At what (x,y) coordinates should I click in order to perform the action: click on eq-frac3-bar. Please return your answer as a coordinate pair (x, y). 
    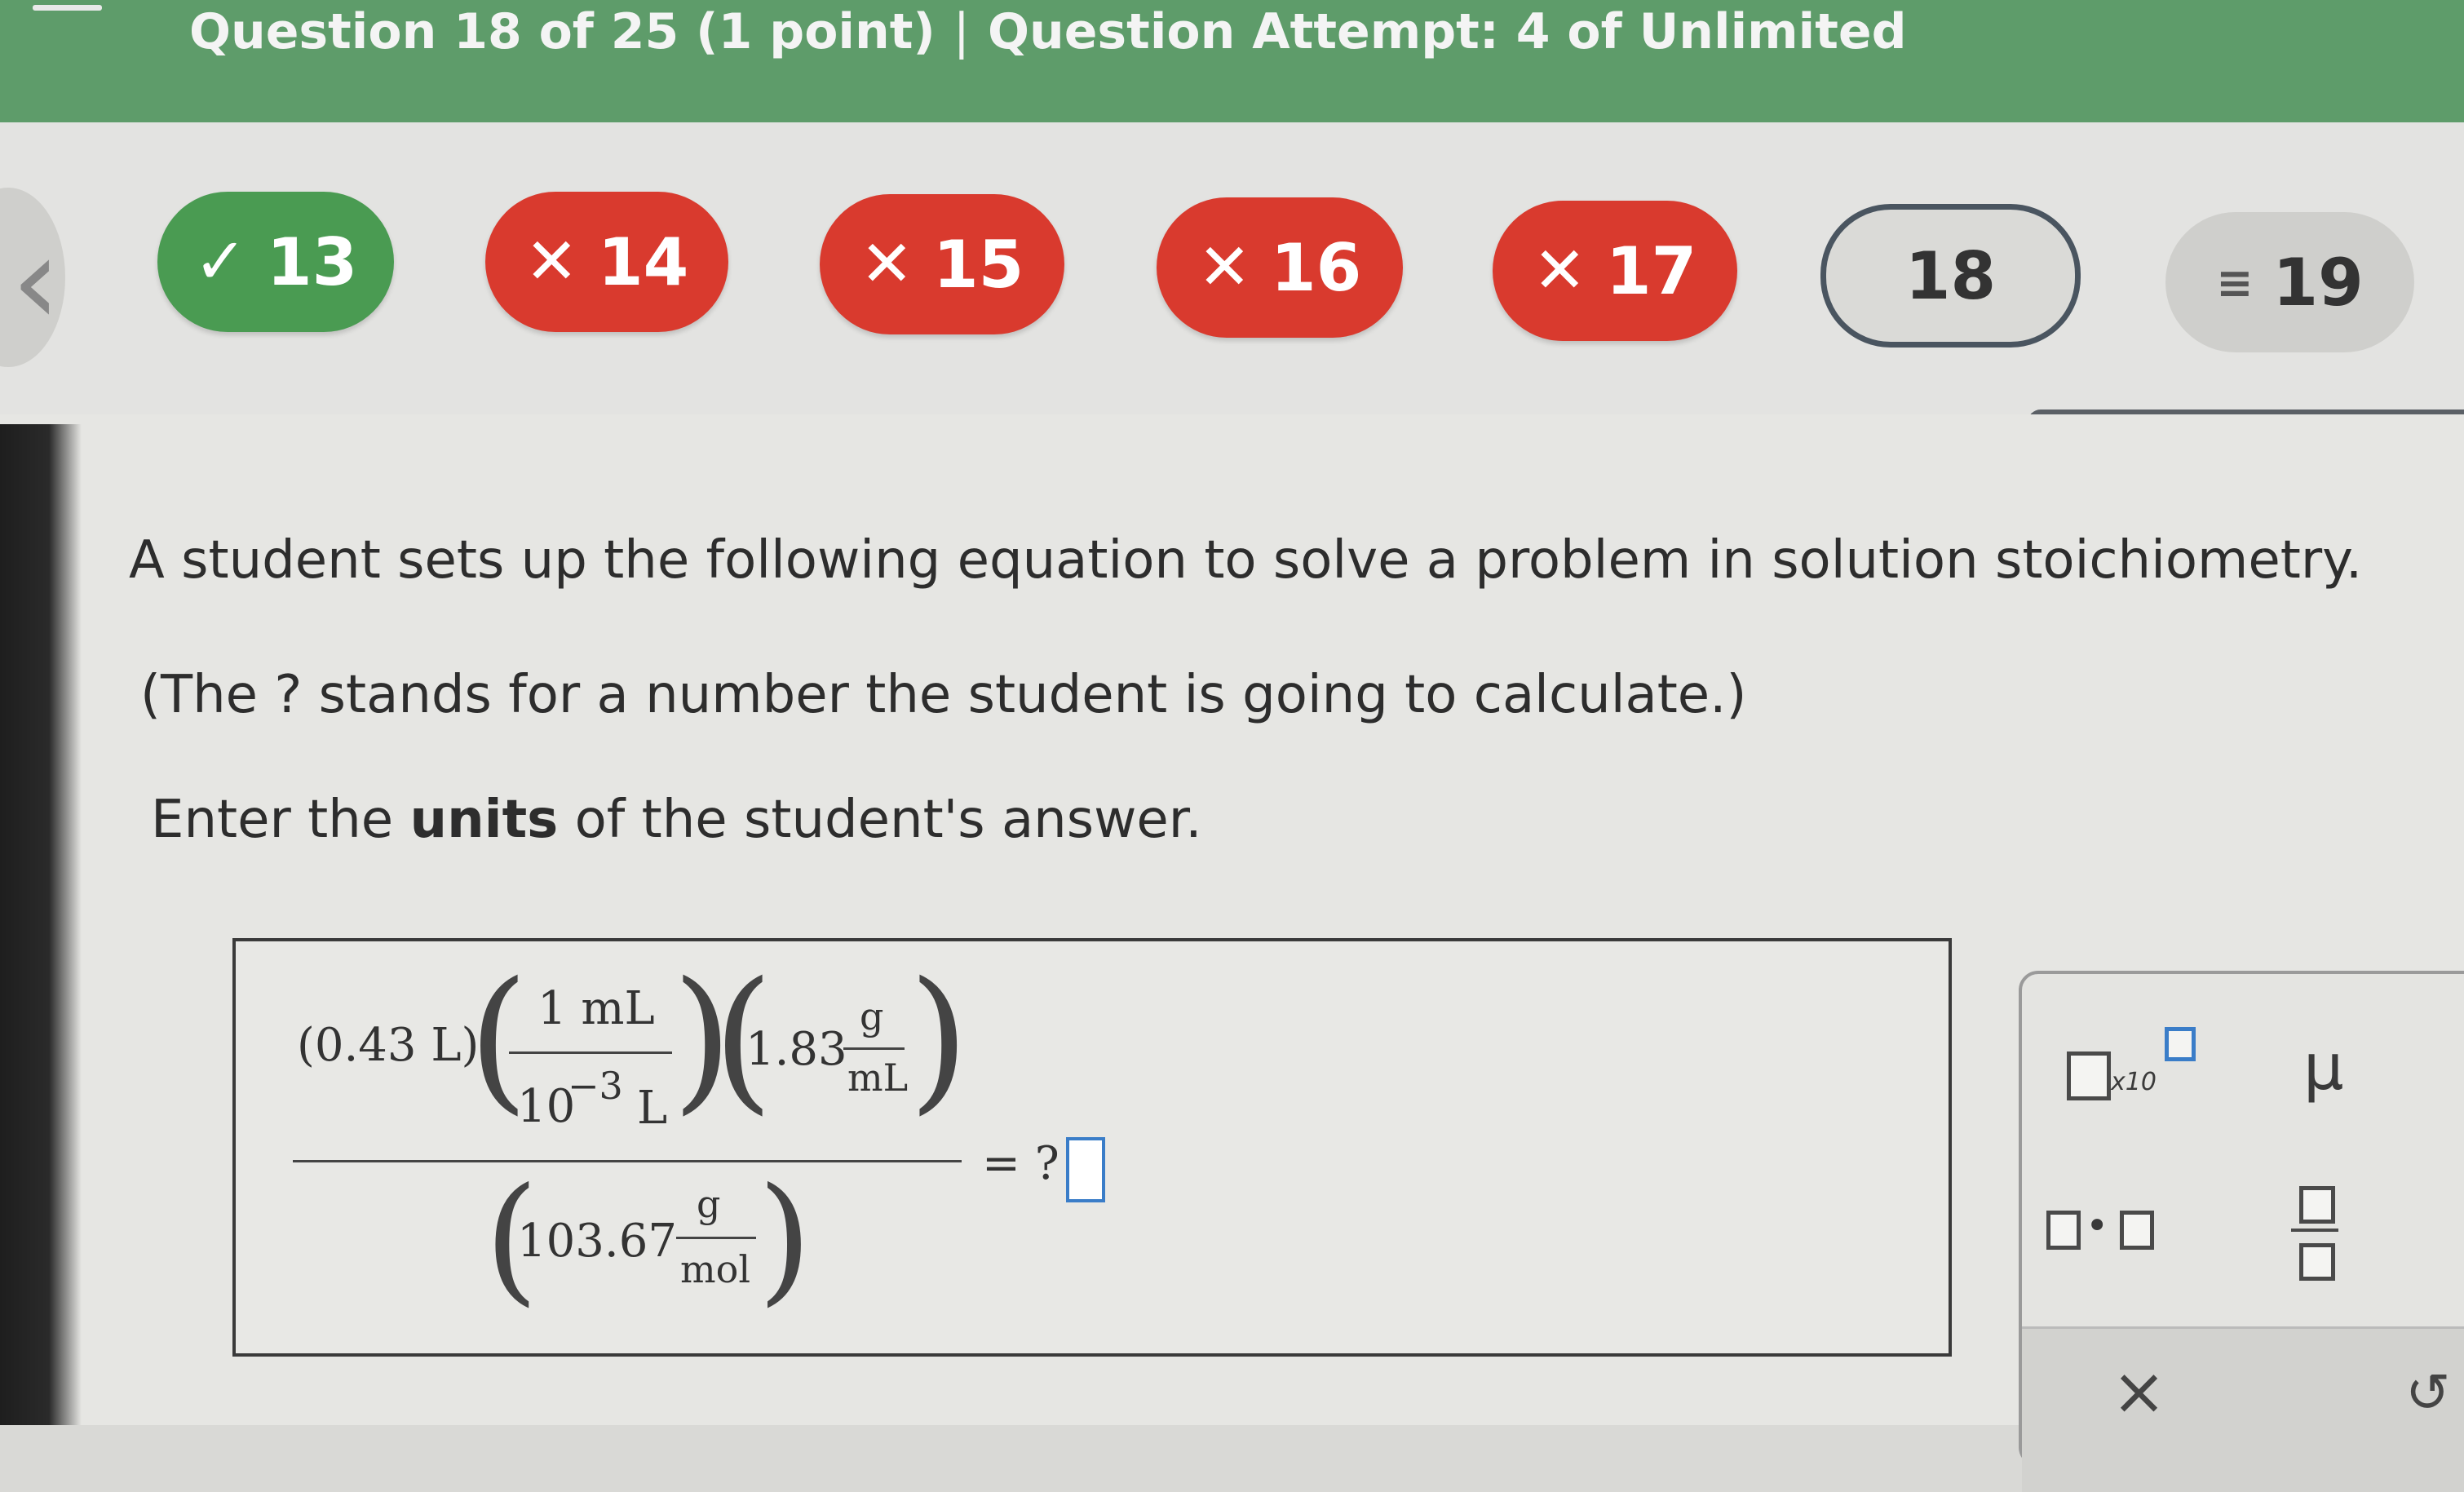
    Looking at the image, I should click on (716, 1238).